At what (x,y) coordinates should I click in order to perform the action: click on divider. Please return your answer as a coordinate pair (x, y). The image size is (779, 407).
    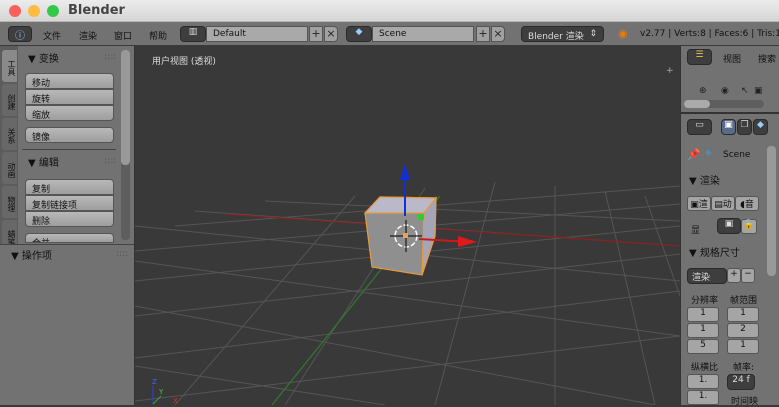
    Looking at the image, I should click on (69, 149).